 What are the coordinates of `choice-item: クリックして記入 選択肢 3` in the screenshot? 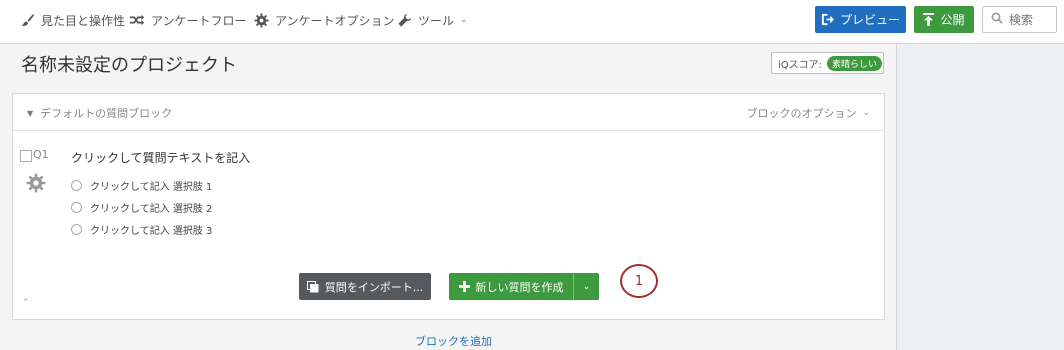 It's located at (141, 229).